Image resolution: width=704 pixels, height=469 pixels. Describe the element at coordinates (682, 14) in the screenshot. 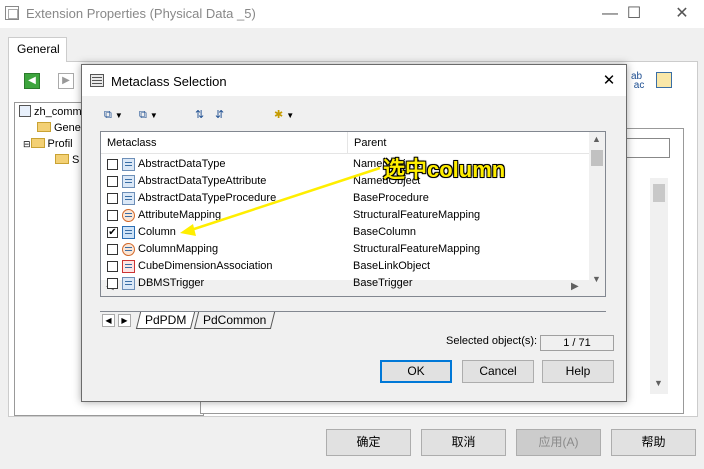

I see `close-icon: ✕` at that location.